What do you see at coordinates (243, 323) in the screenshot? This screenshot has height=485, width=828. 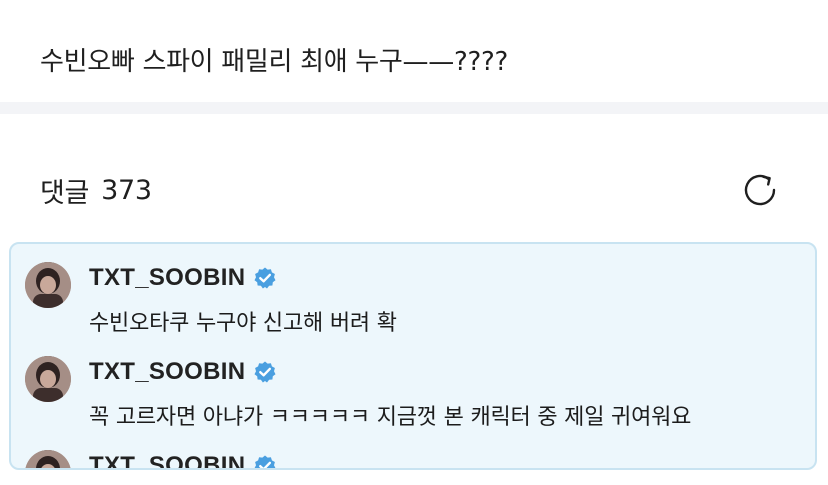 I see `comment-text: 수빈오타쿠 누구야 신고해 버려 확` at bounding box center [243, 323].